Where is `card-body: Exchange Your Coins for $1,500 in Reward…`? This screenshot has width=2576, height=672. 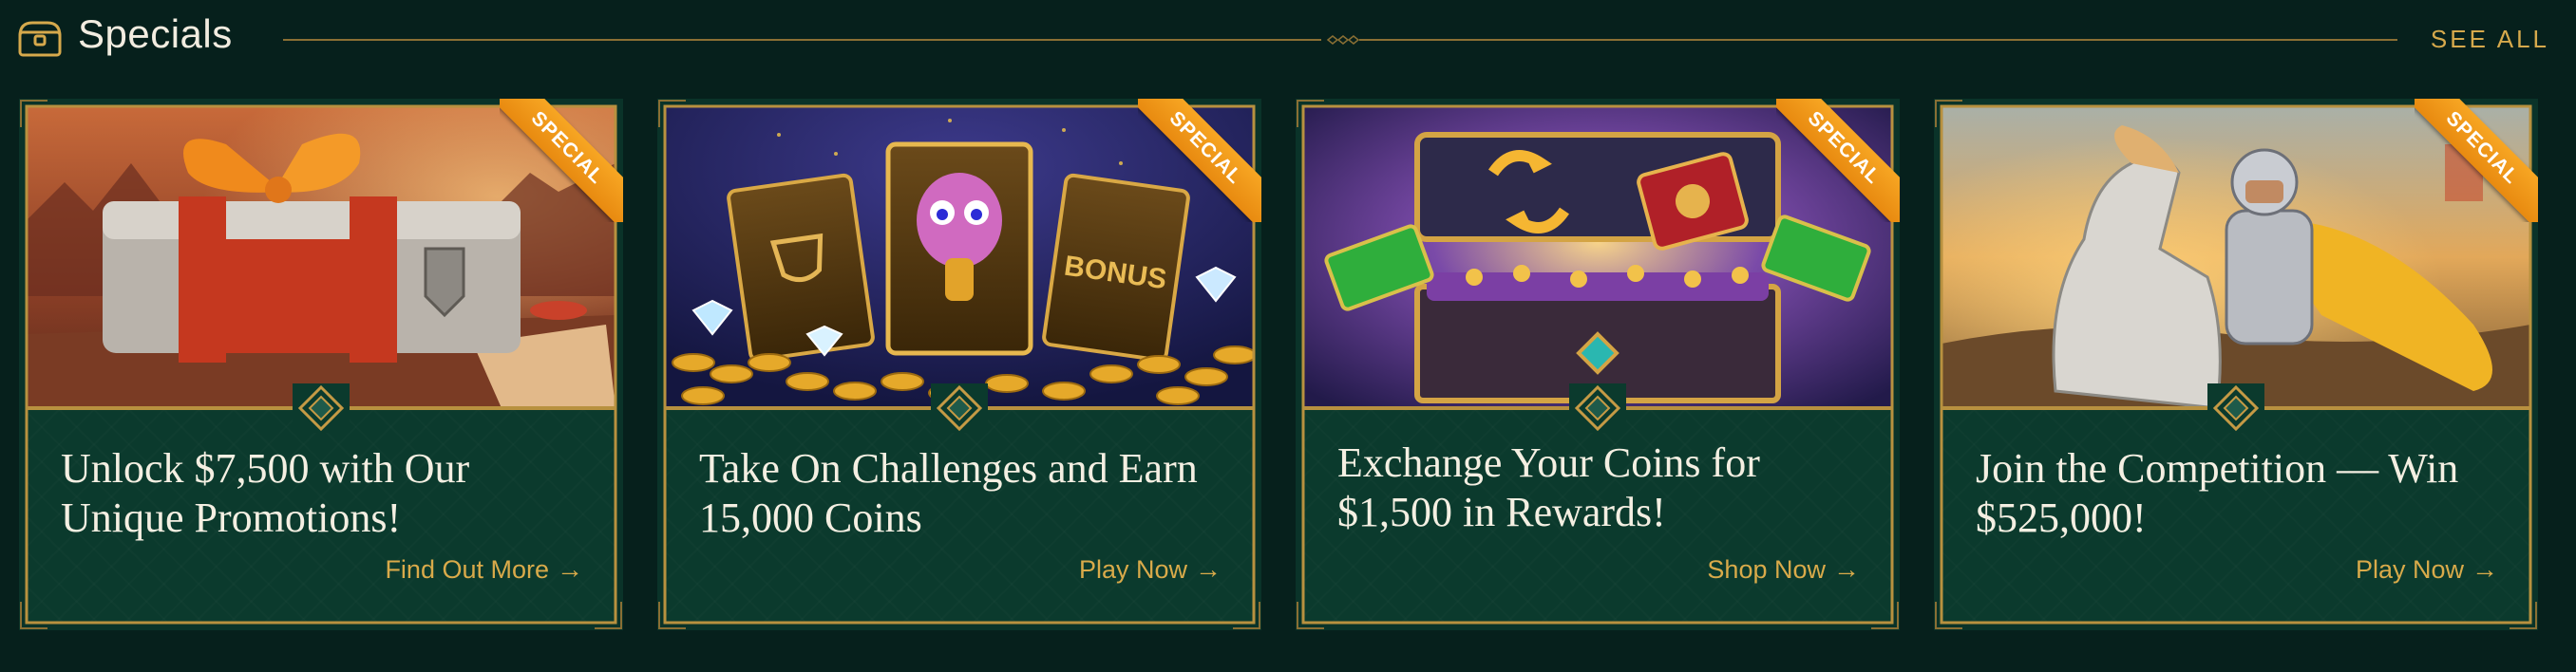 card-body: Exchange Your Coins for $1,500 in Reward… is located at coordinates (1597, 516).